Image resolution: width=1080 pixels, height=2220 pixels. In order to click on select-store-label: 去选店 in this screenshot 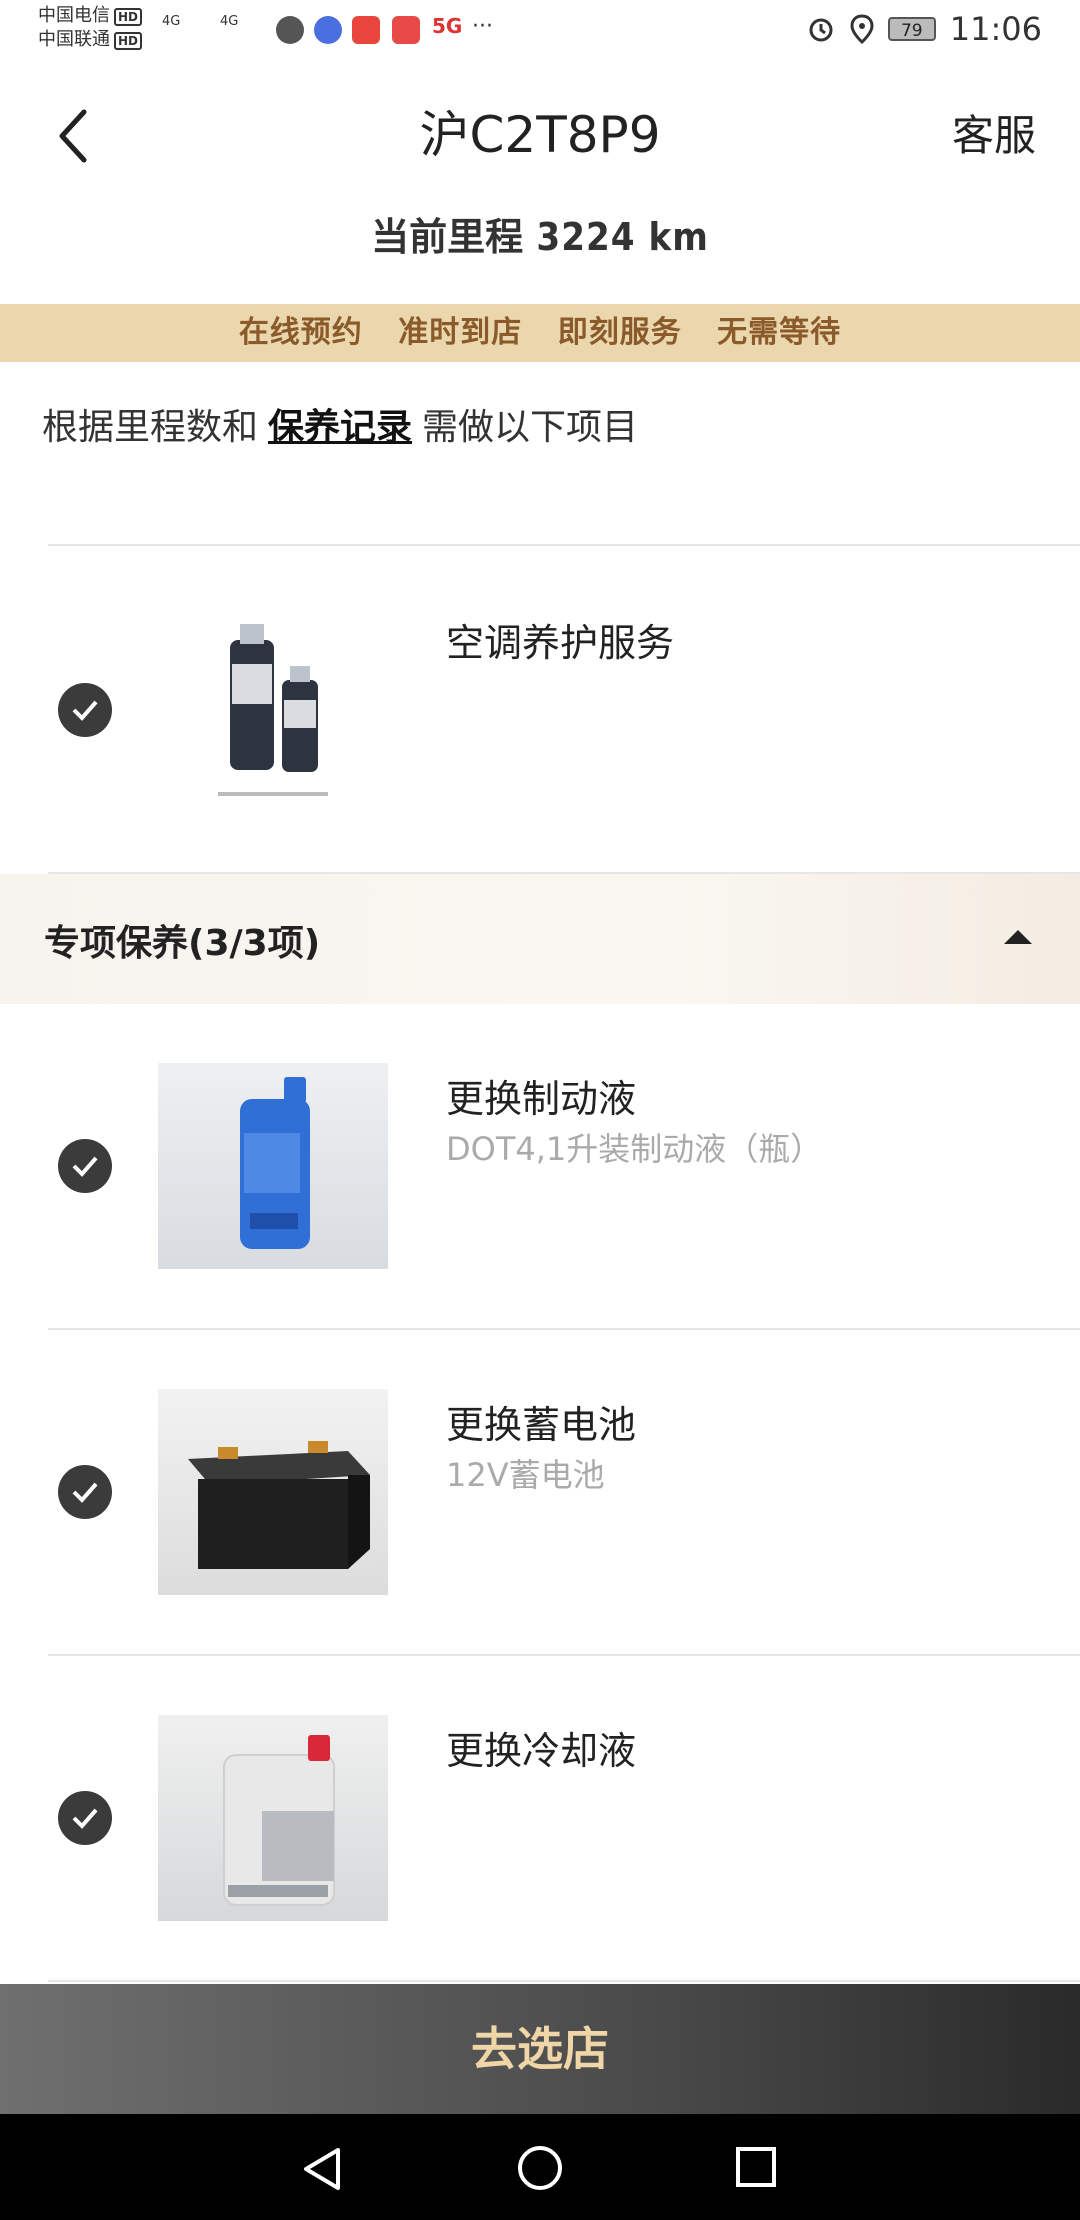, I will do `click(540, 2049)`.